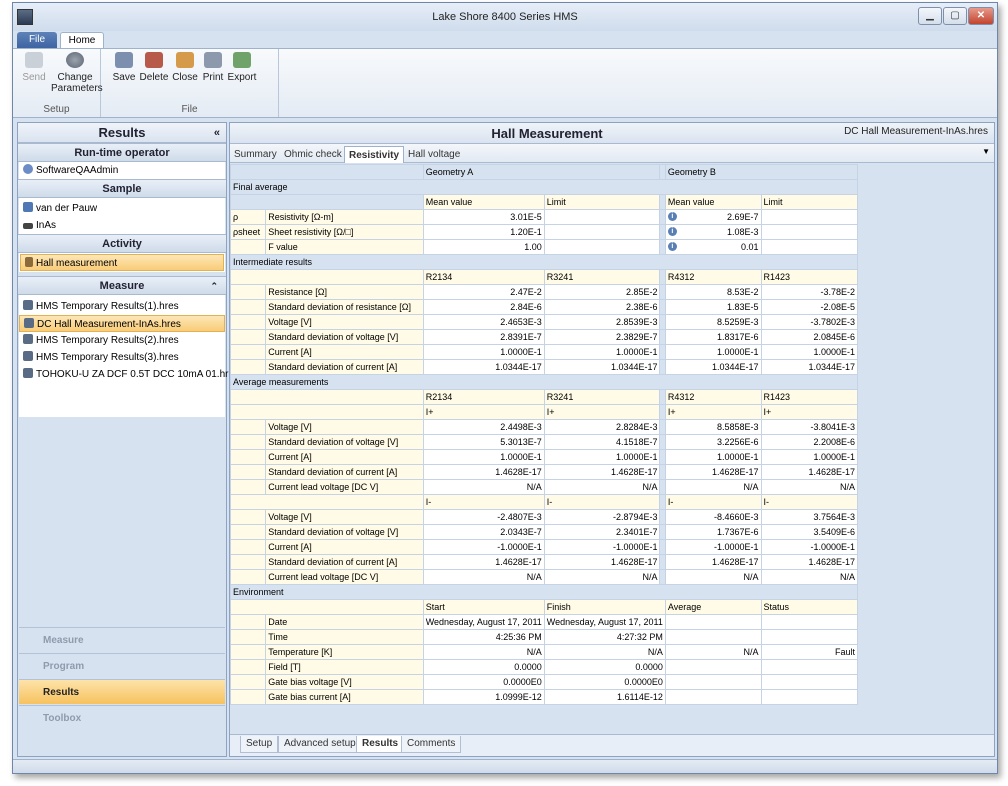 The width and height of the screenshot is (1008, 786). Describe the element at coordinates (122, 357) in the screenshot. I see `measure-file-item: HMS Temporary Results(3).hres` at that location.